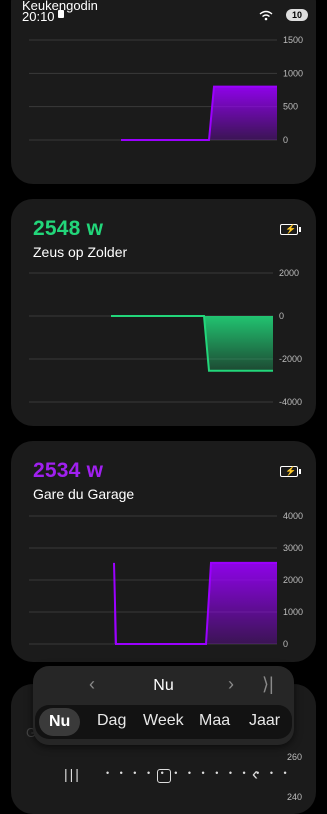  I want to click on power-reading: 2534 w, so click(68, 471).